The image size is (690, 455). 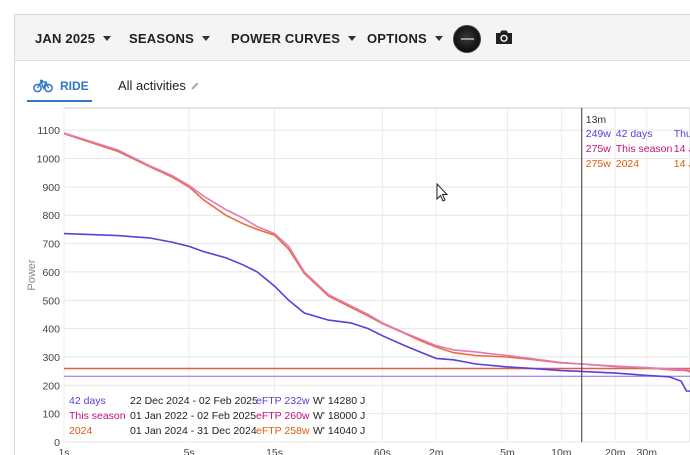 I want to click on y-tick-label: 900, so click(x=51, y=188).